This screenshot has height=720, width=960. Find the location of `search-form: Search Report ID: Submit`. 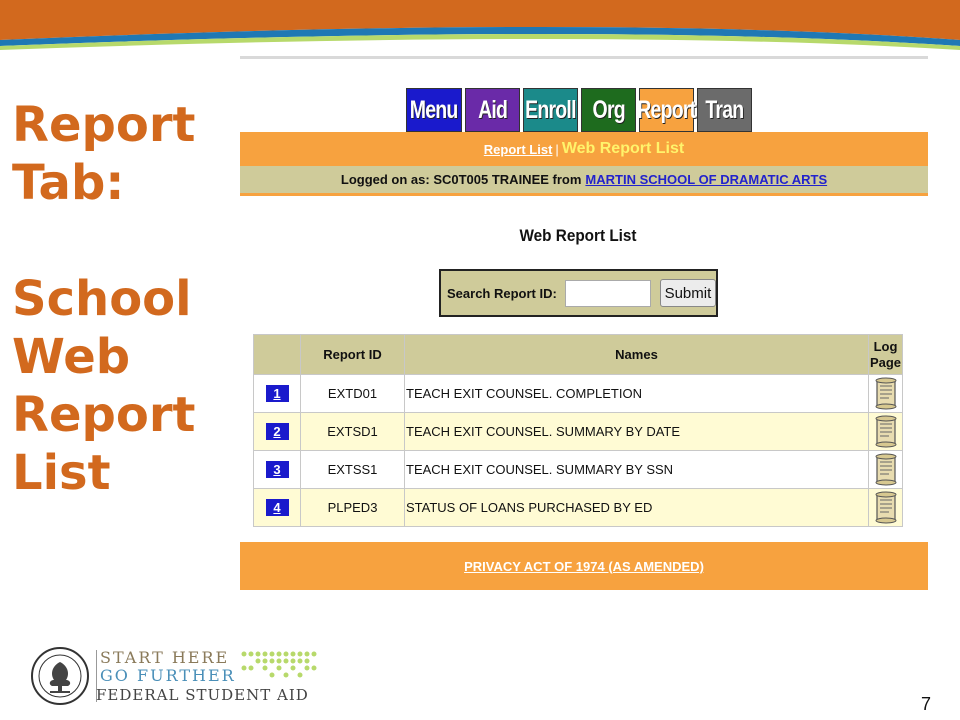

search-form: Search Report ID: Submit is located at coordinates (578, 293).